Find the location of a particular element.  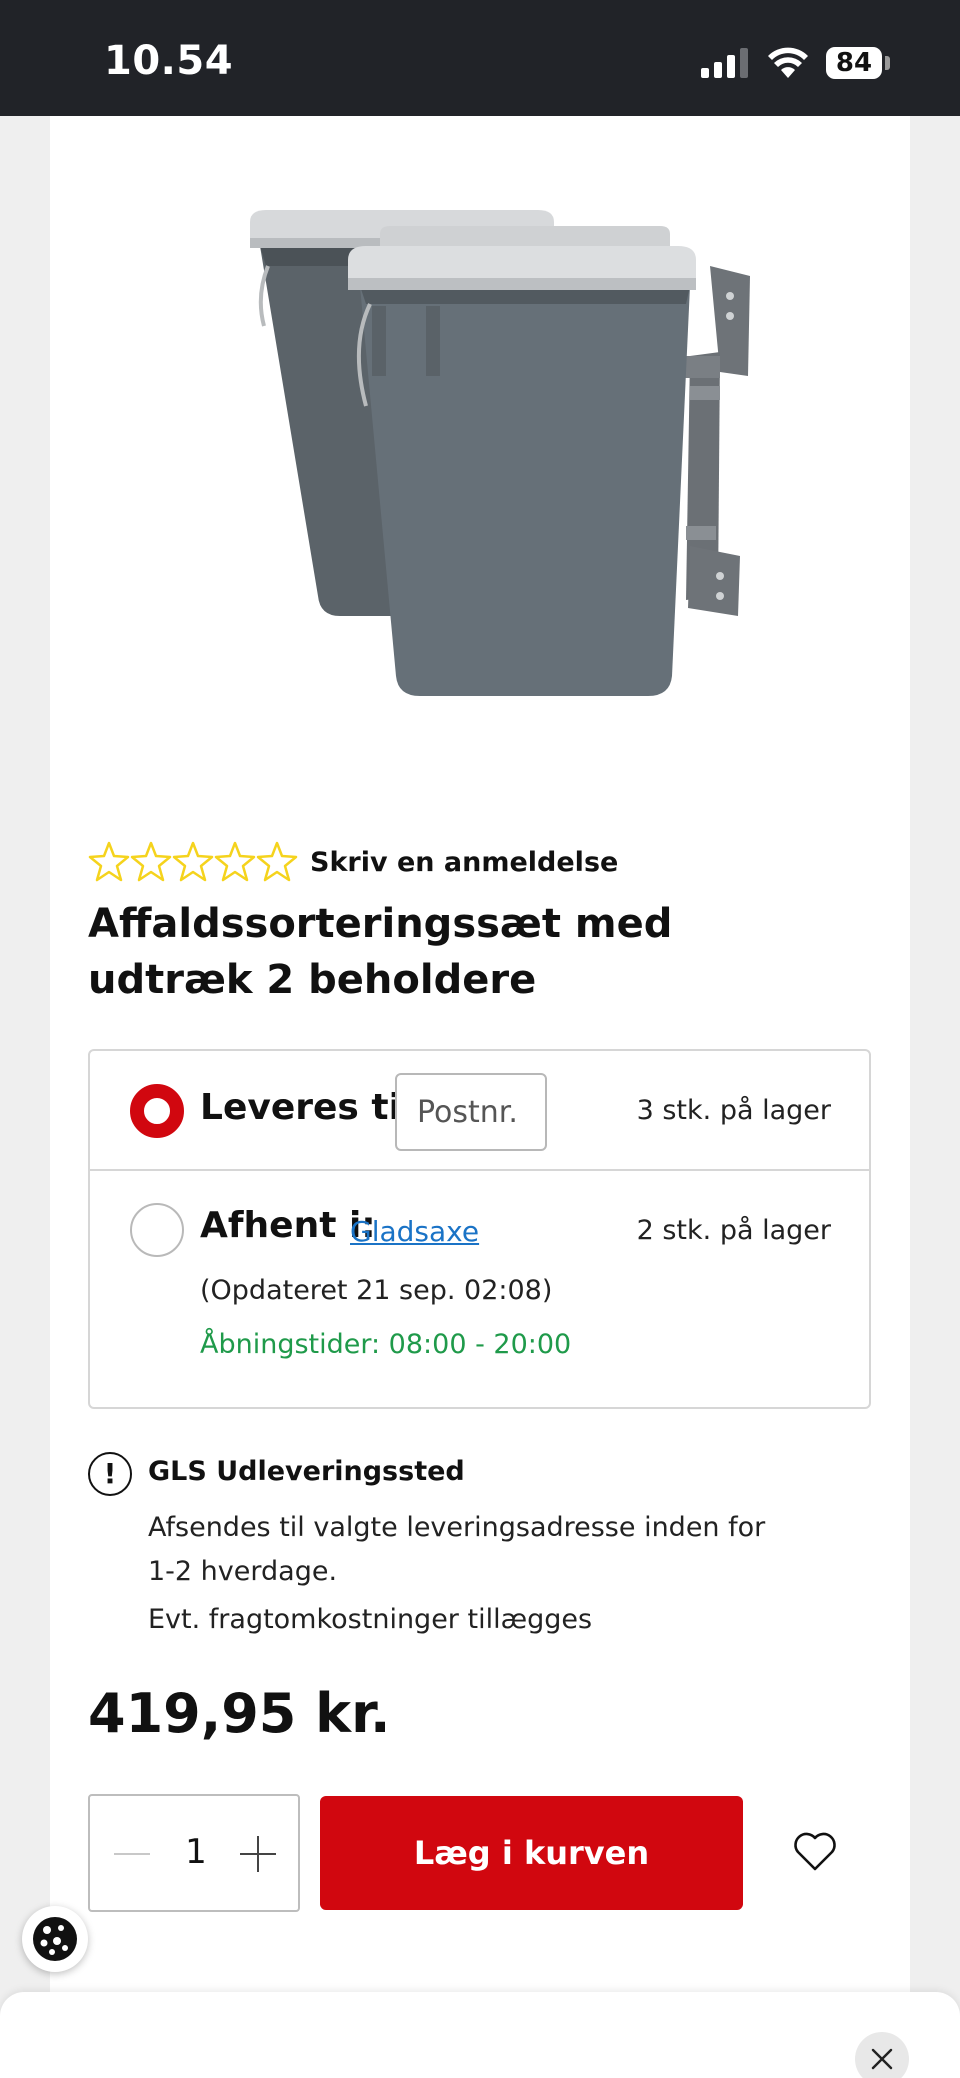

quantity-value: 1 is located at coordinates (196, 1852).